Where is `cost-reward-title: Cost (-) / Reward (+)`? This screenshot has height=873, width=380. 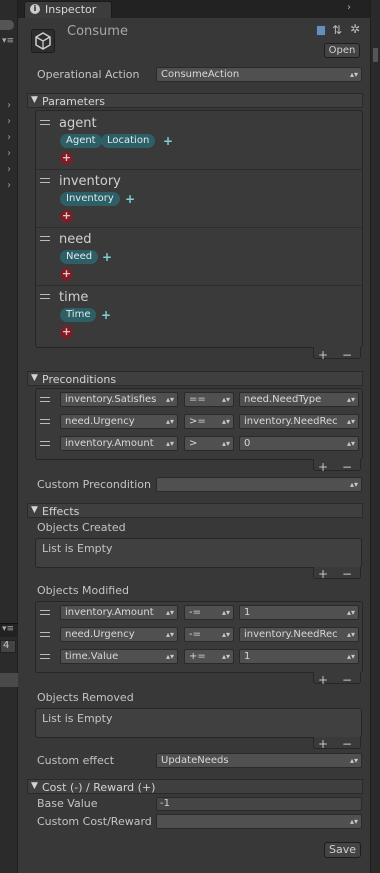 cost-reward-title: Cost (-) / Reward (+) is located at coordinates (99, 787).